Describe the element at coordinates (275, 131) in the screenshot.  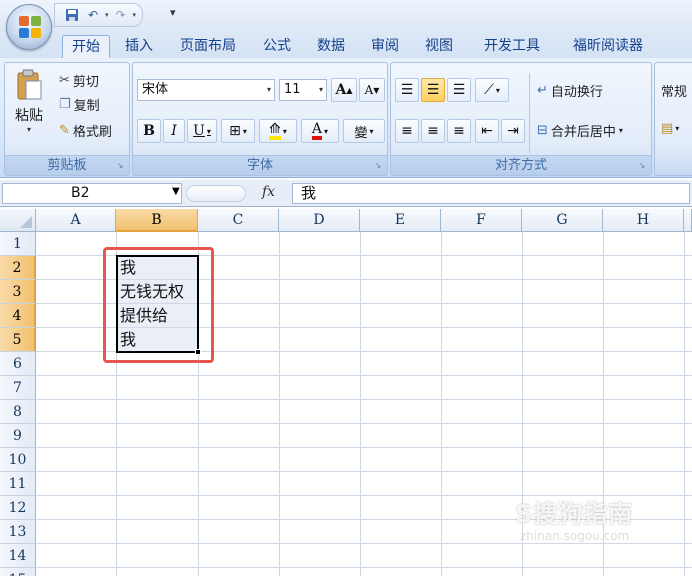
I see `fill-color-icon: ⟰` at that location.